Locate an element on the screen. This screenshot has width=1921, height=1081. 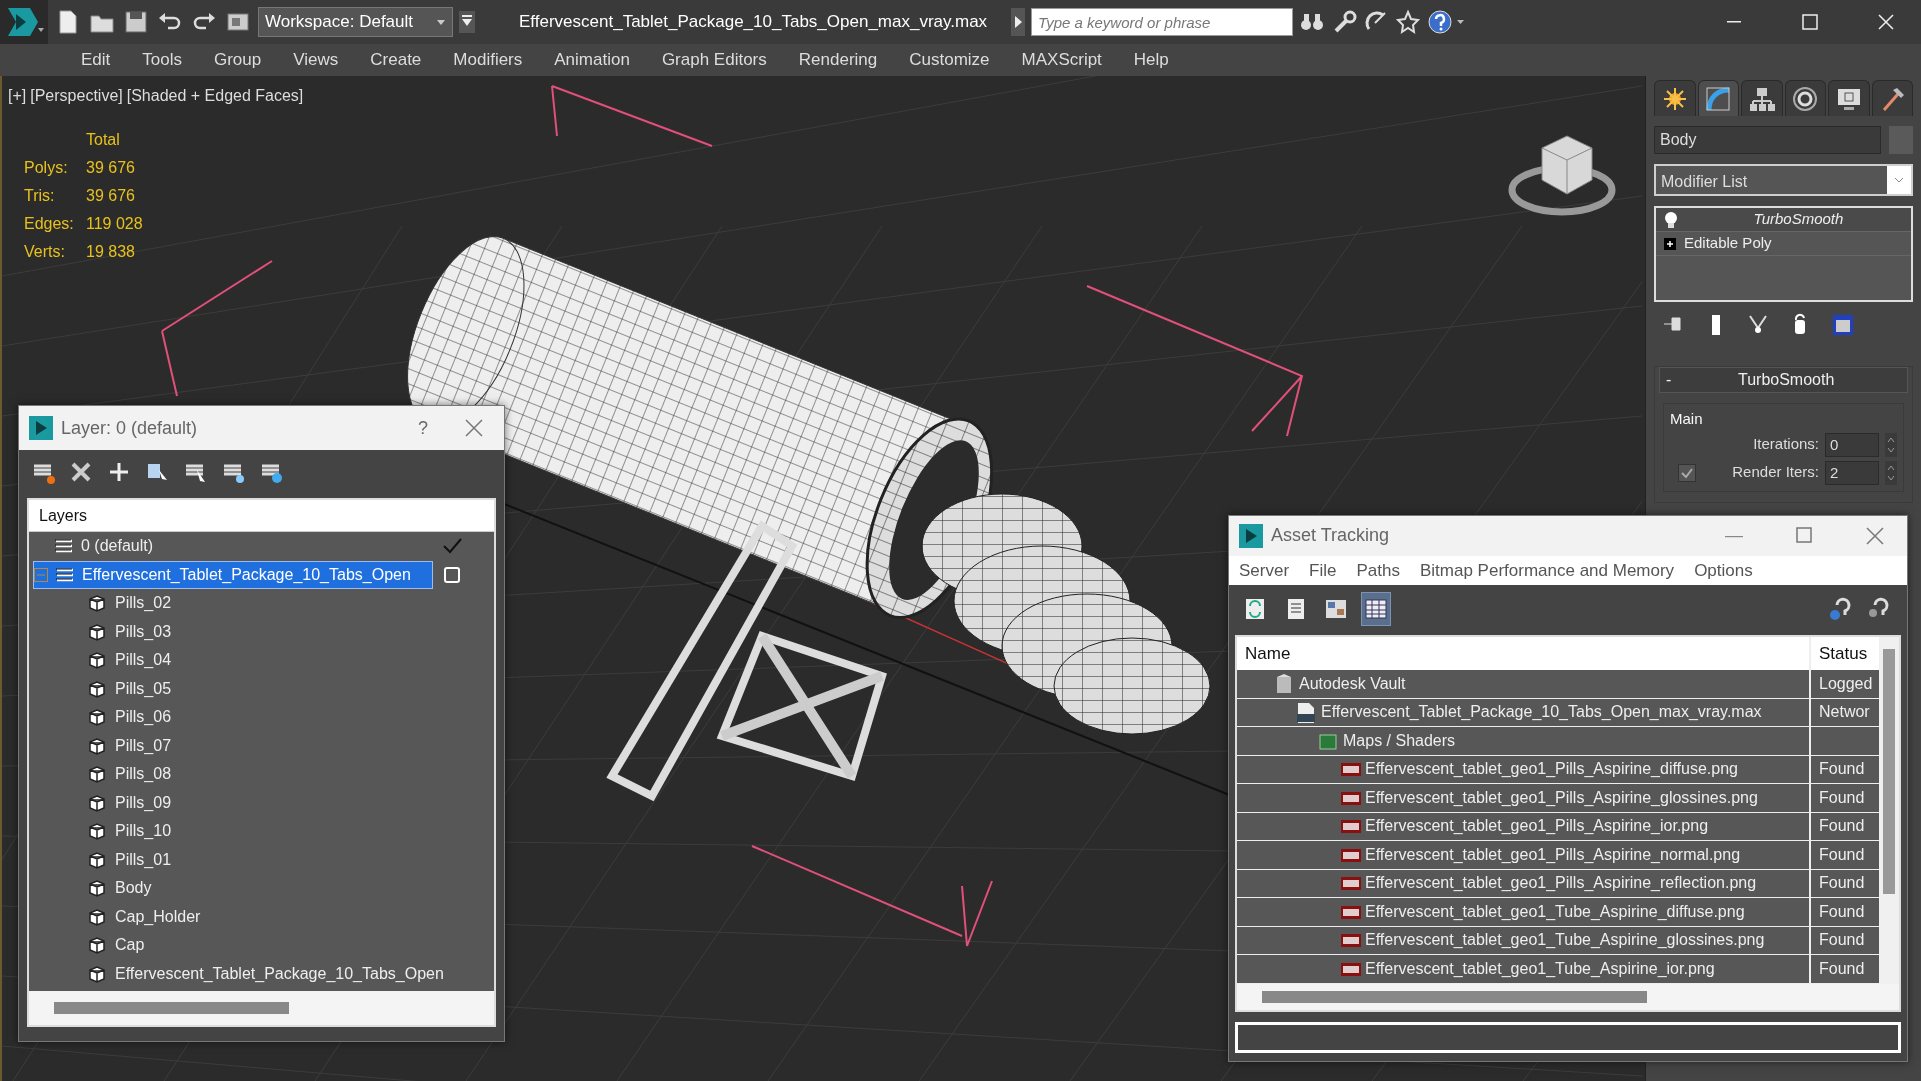
rollout-toggle: - is located at coordinates (1669, 380).